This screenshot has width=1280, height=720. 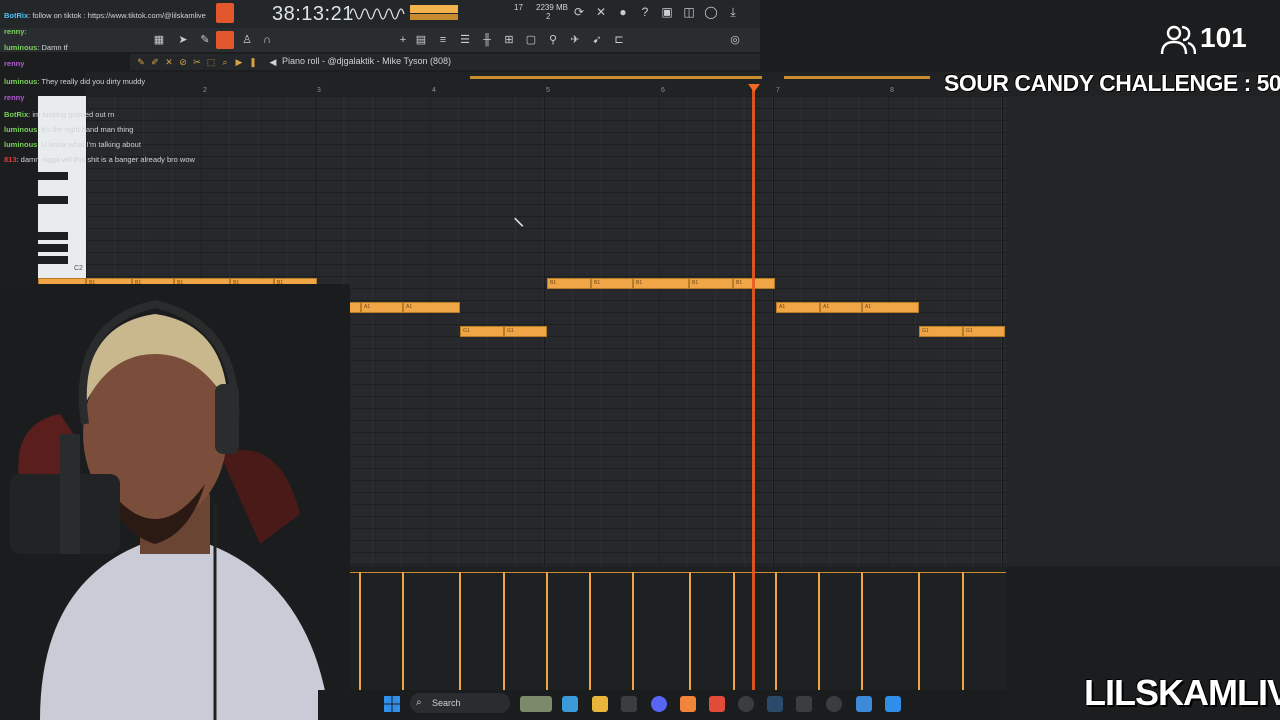 I want to click on globe-icon: ◎, so click(x=735, y=40).